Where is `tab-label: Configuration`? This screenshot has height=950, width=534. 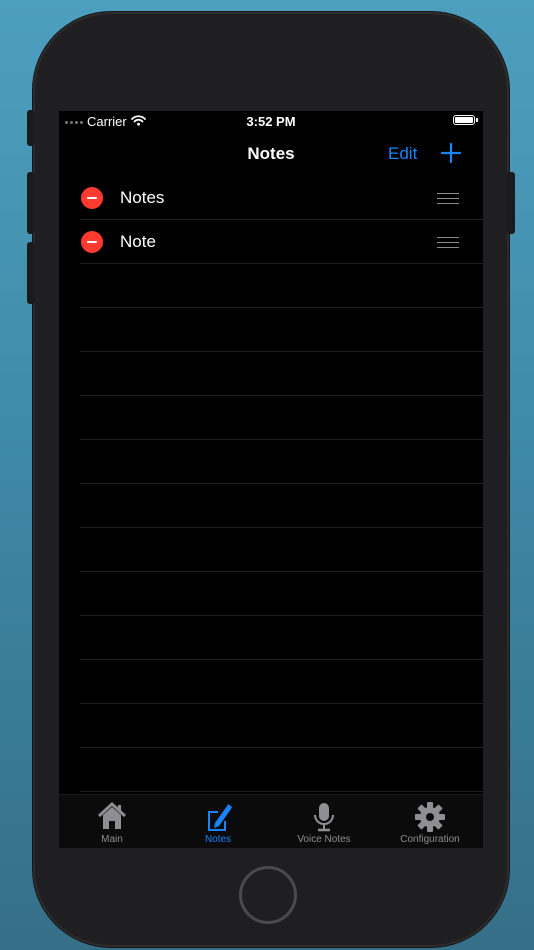 tab-label: Configuration is located at coordinates (430, 839).